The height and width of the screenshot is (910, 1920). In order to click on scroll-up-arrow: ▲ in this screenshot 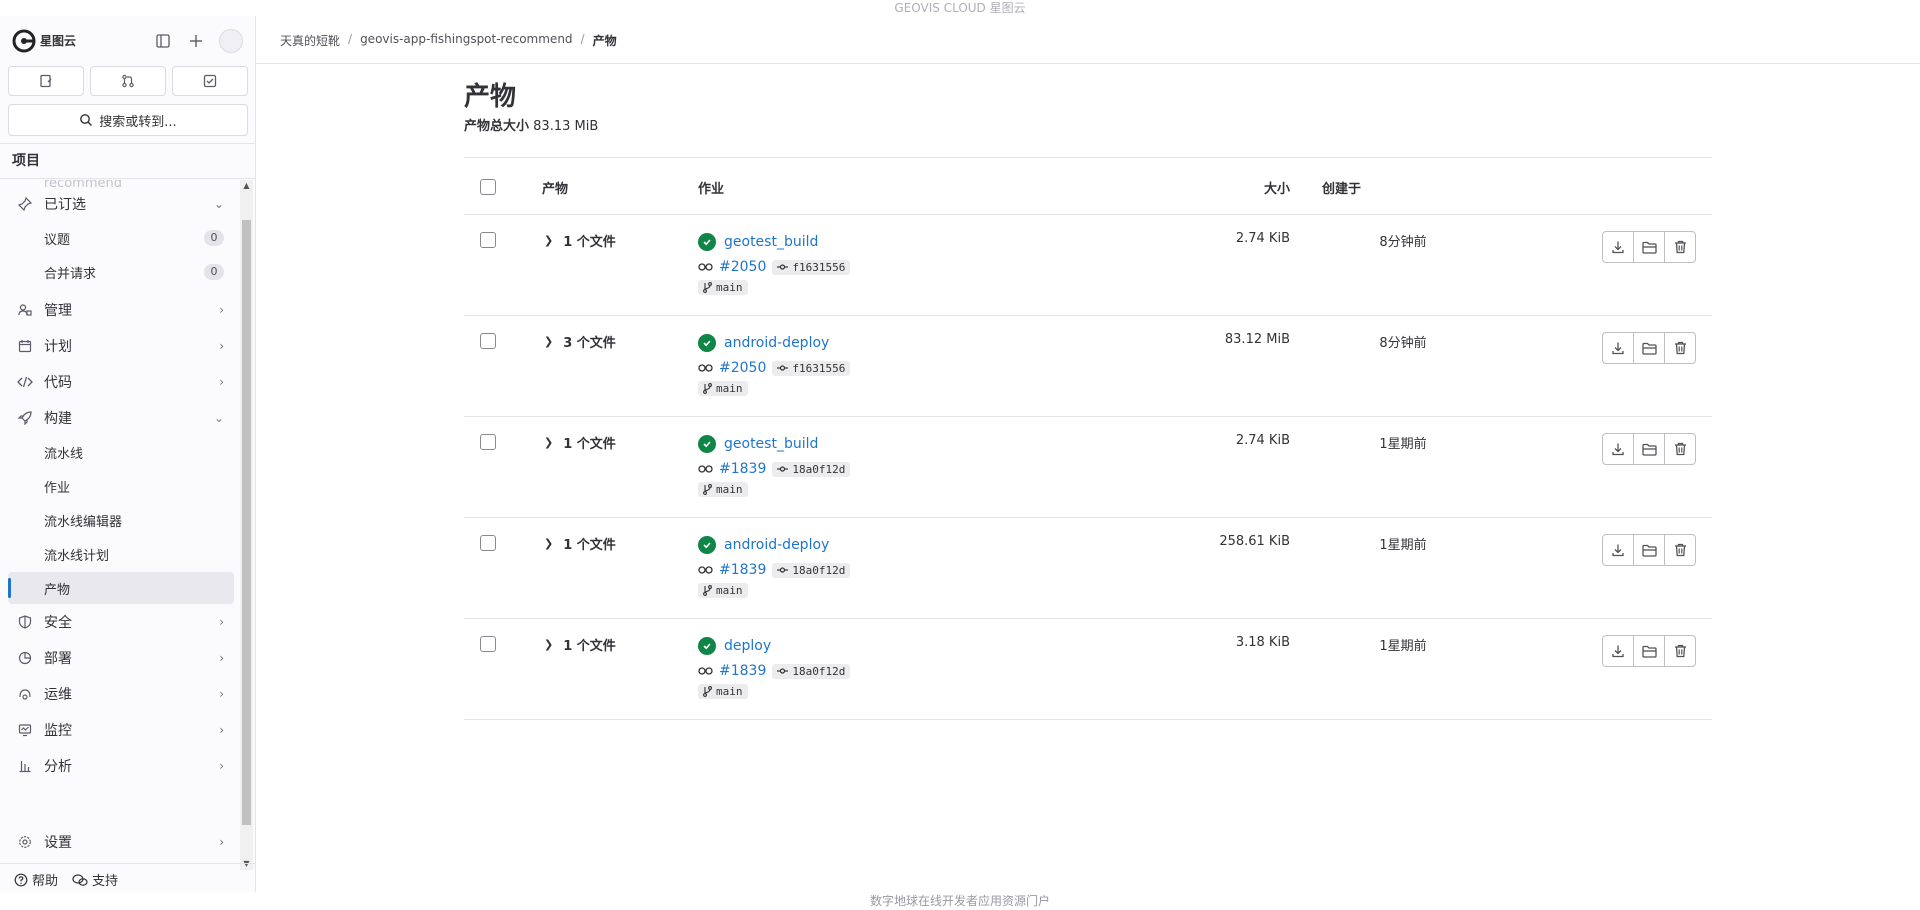, I will do `click(246, 186)`.